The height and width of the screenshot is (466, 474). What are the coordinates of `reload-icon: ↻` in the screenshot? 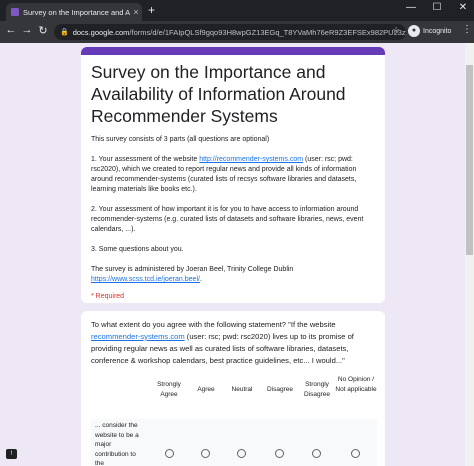 It's located at (43, 30).